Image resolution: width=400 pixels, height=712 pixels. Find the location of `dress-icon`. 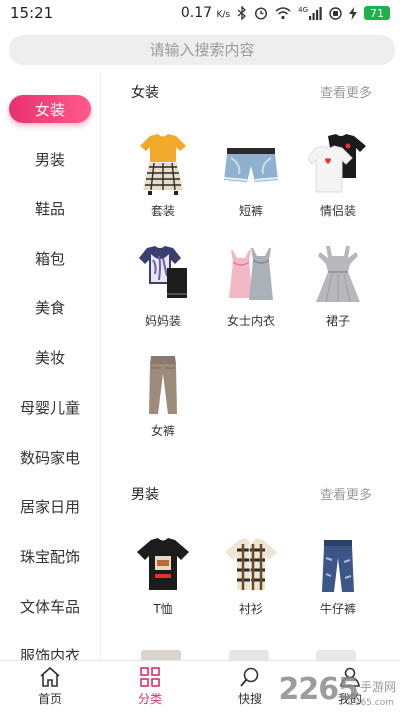

dress-icon is located at coordinates (338, 274).